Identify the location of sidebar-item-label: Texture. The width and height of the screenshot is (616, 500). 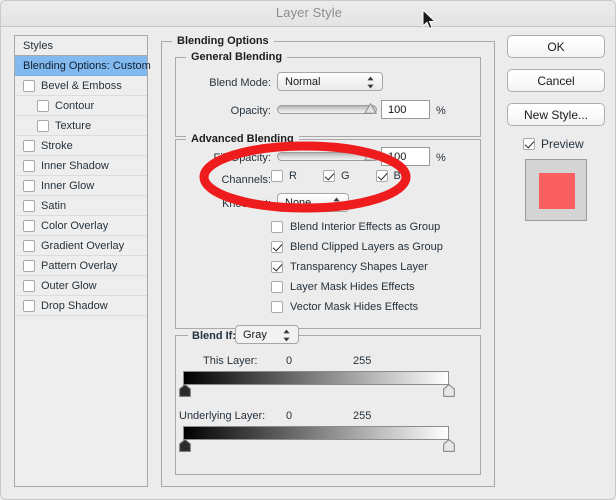
(73, 125).